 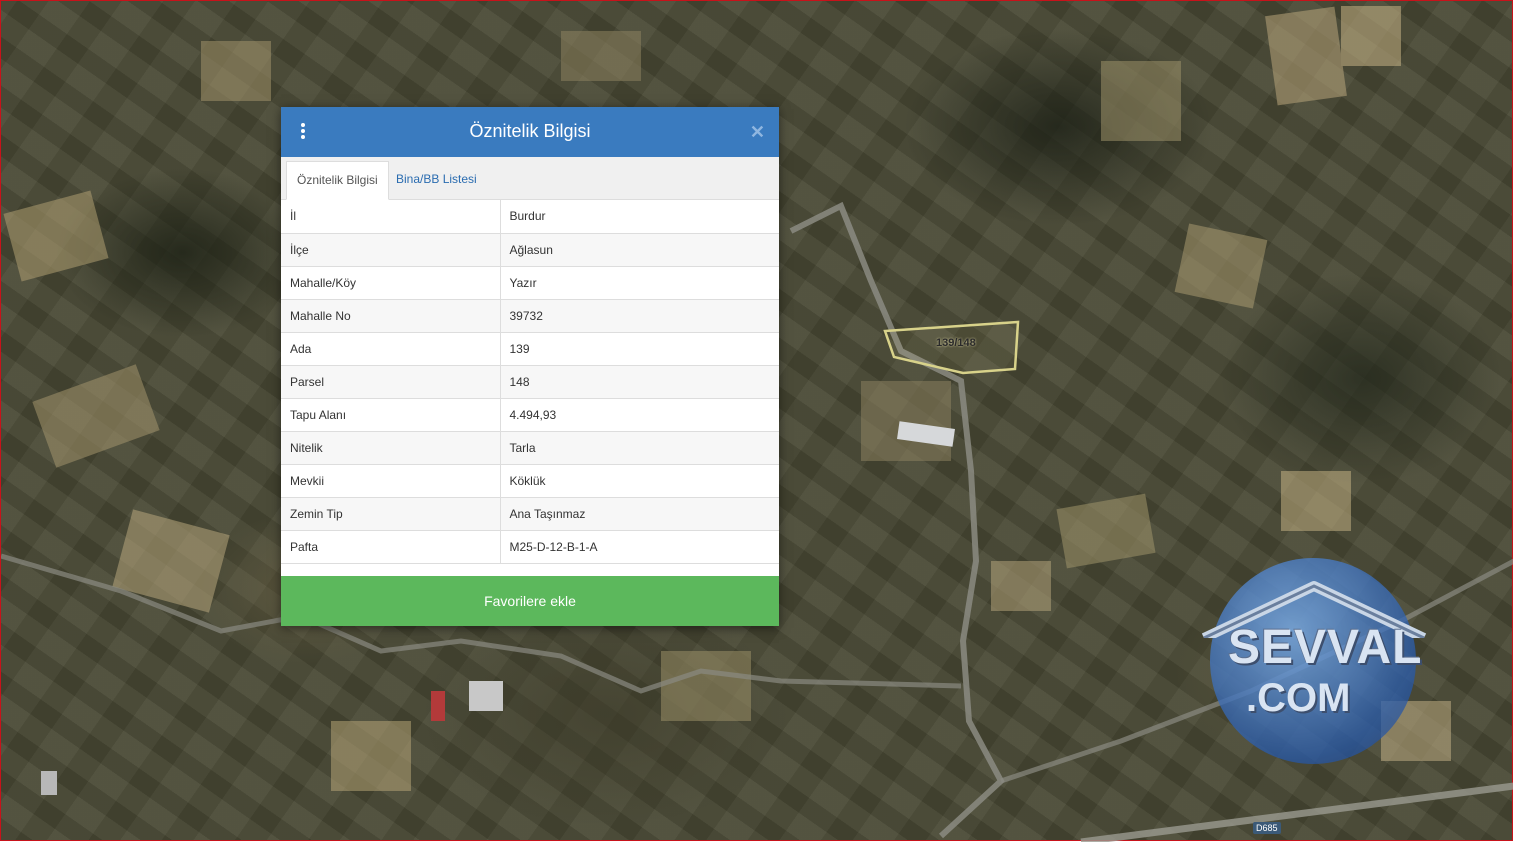 I want to click on table-row: Mevkii Köklük, so click(x=530, y=481).